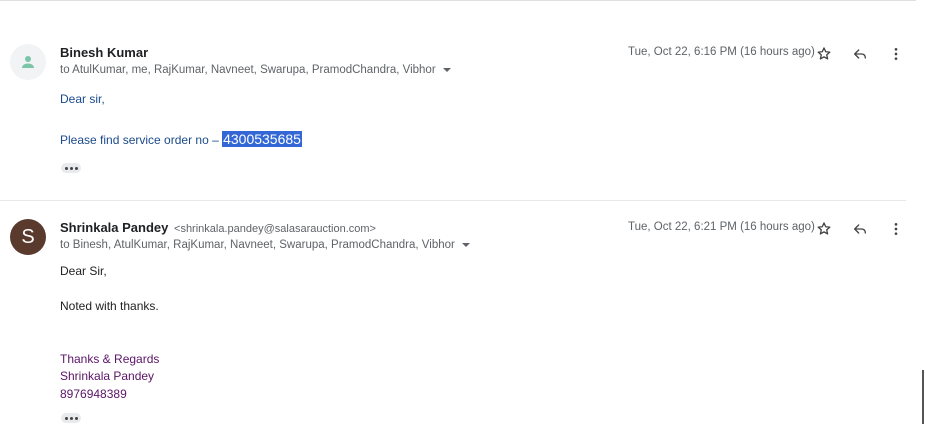 The height and width of the screenshot is (424, 925). Describe the element at coordinates (453, 200) in the screenshot. I see `message-divider` at that location.